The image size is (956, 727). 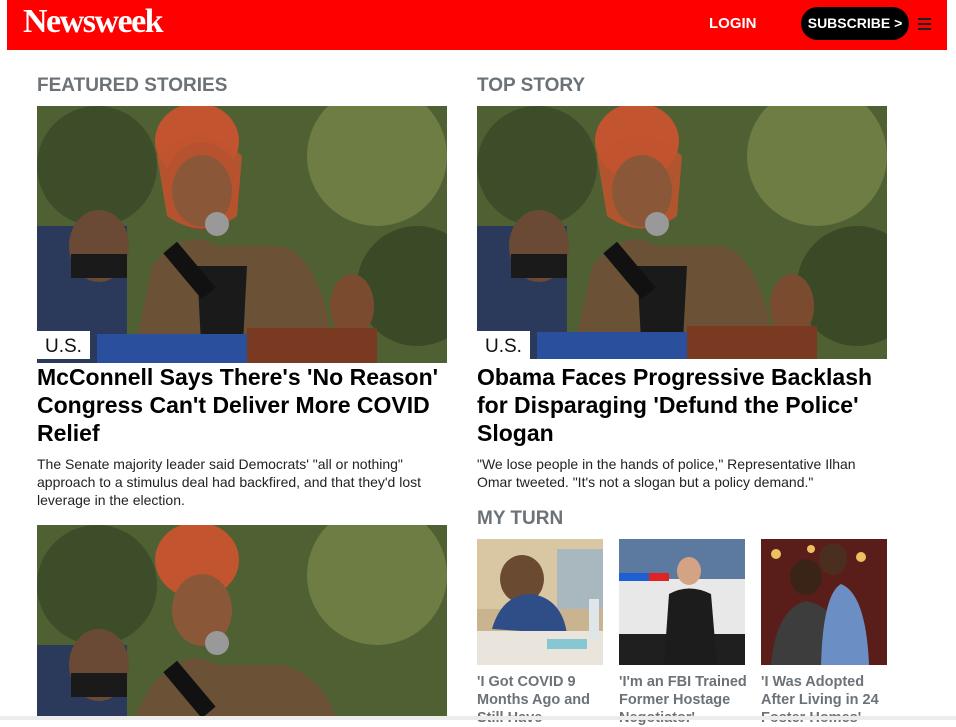 I want to click on my-turn-thumb-covid, so click(x=540, y=602).